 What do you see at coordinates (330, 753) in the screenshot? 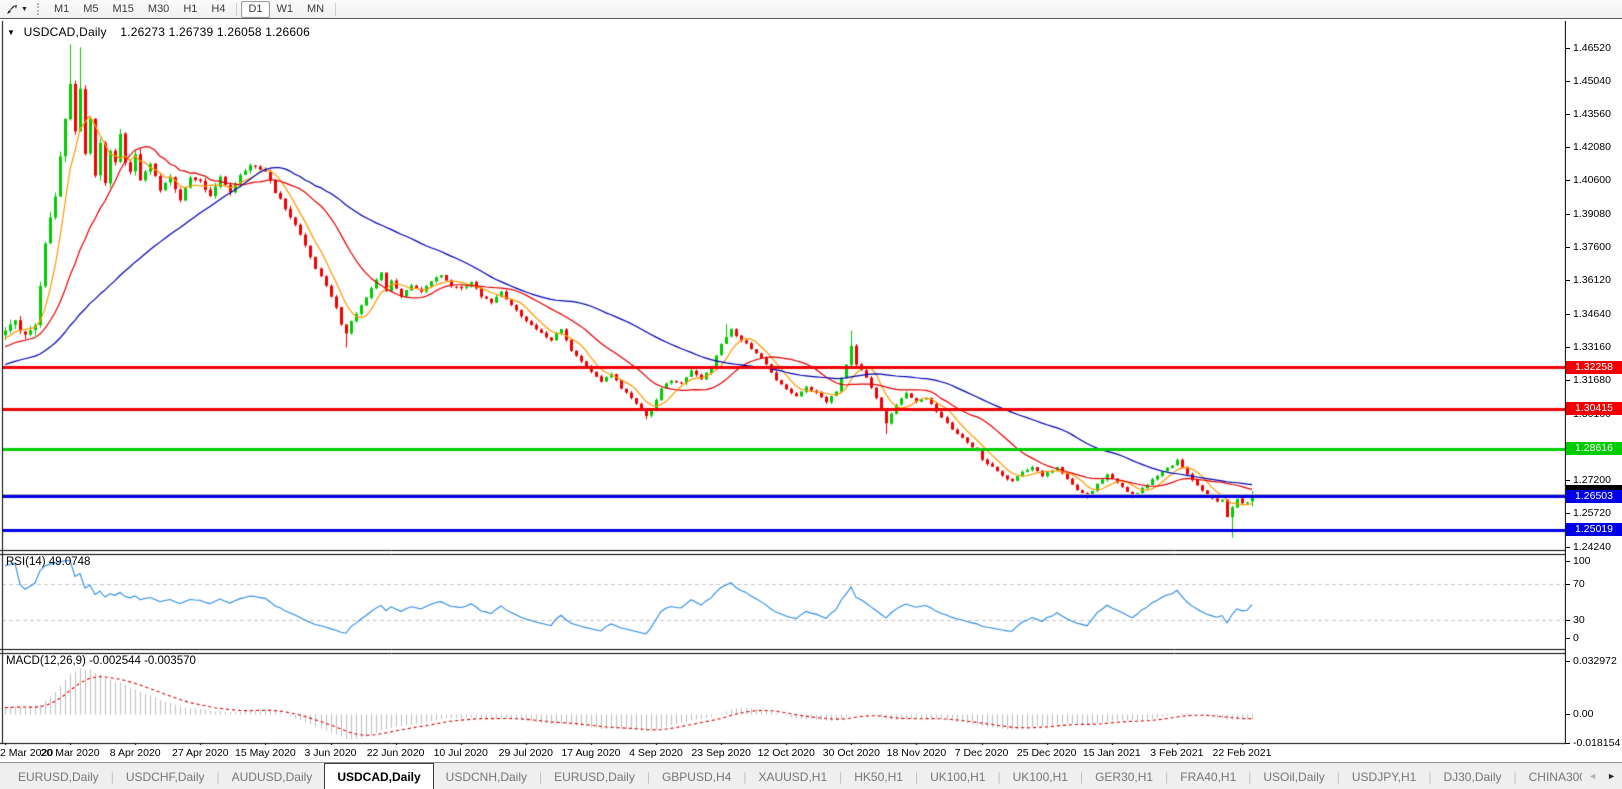
I see `date-axis-label: 3 Jun 2020` at bounding box center [330, 753].